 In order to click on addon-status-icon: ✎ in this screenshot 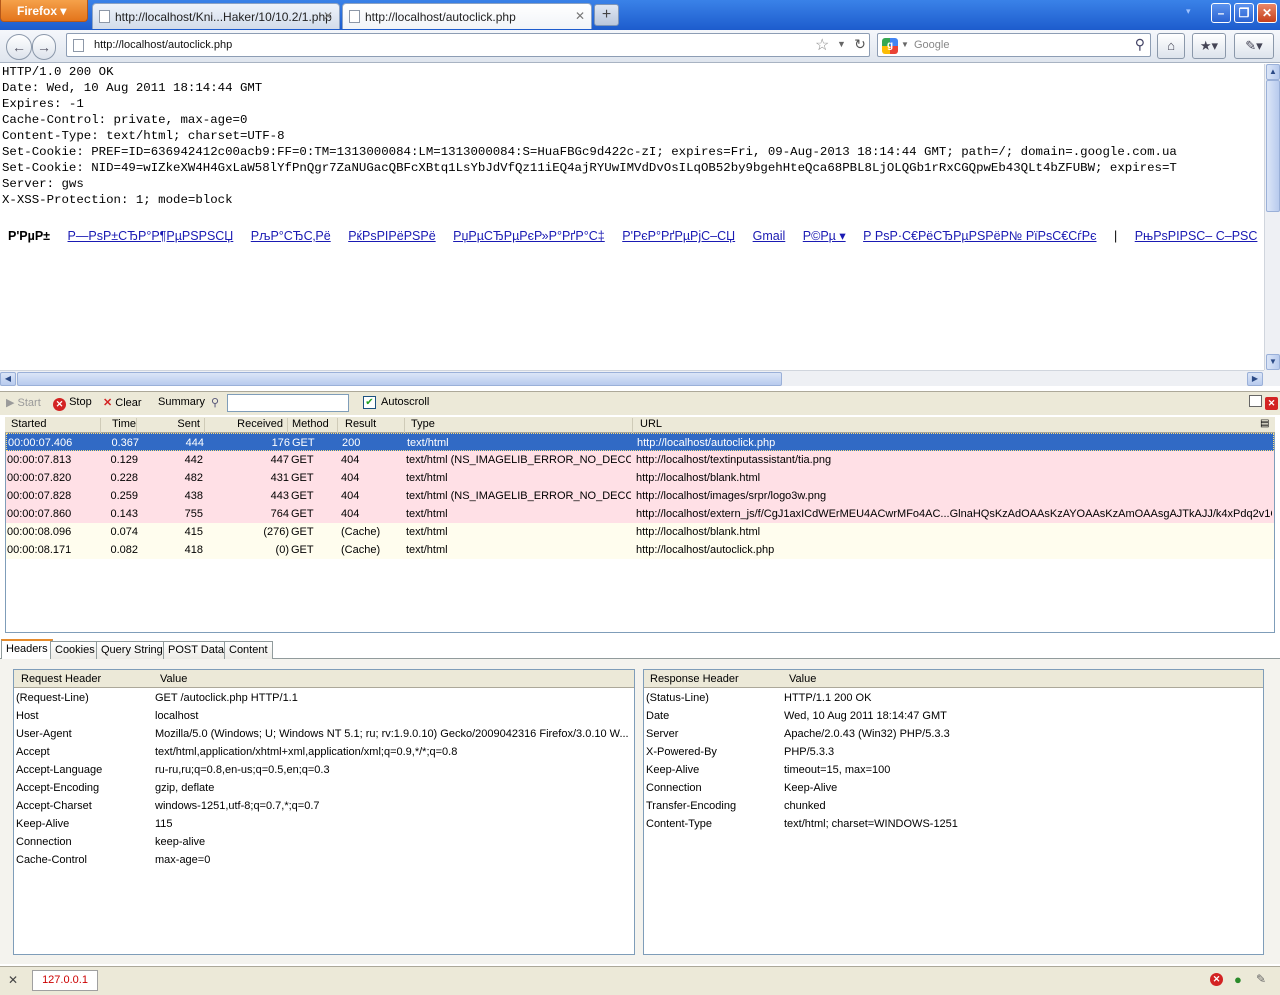, I will do `click(1261, 979)`.